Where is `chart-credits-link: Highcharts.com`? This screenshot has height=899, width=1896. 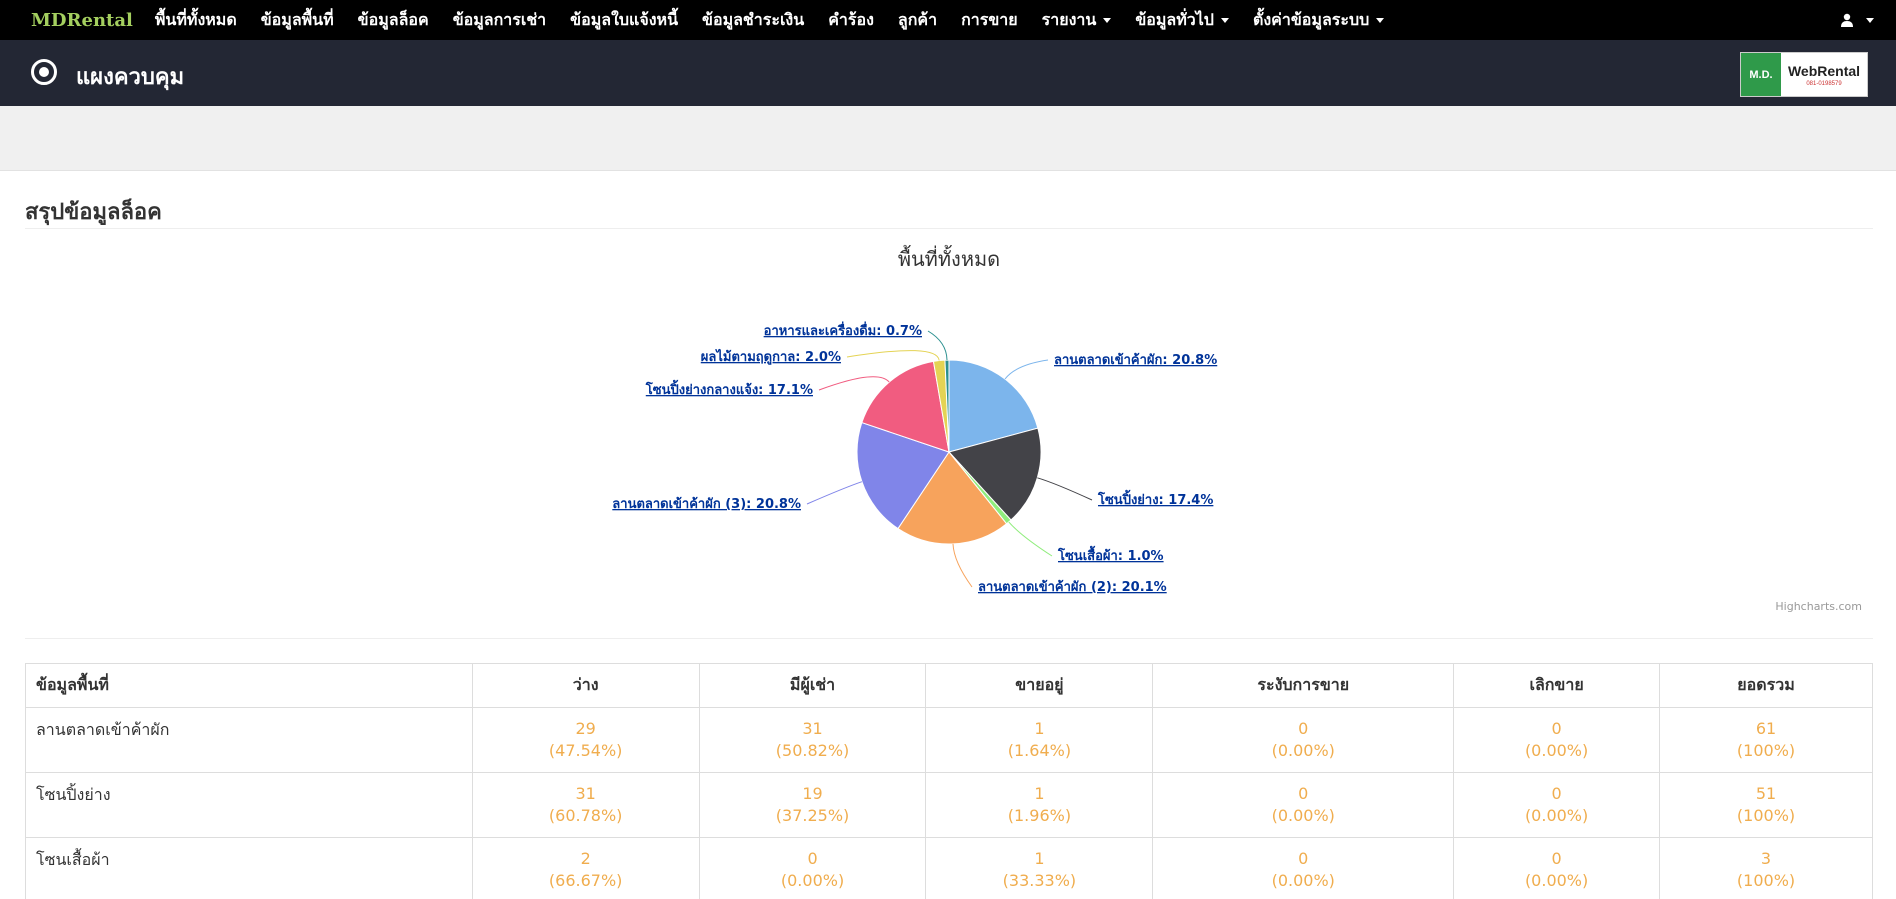
chart-credits-link: Highcharts.com is located at coordinates (1818, 606).